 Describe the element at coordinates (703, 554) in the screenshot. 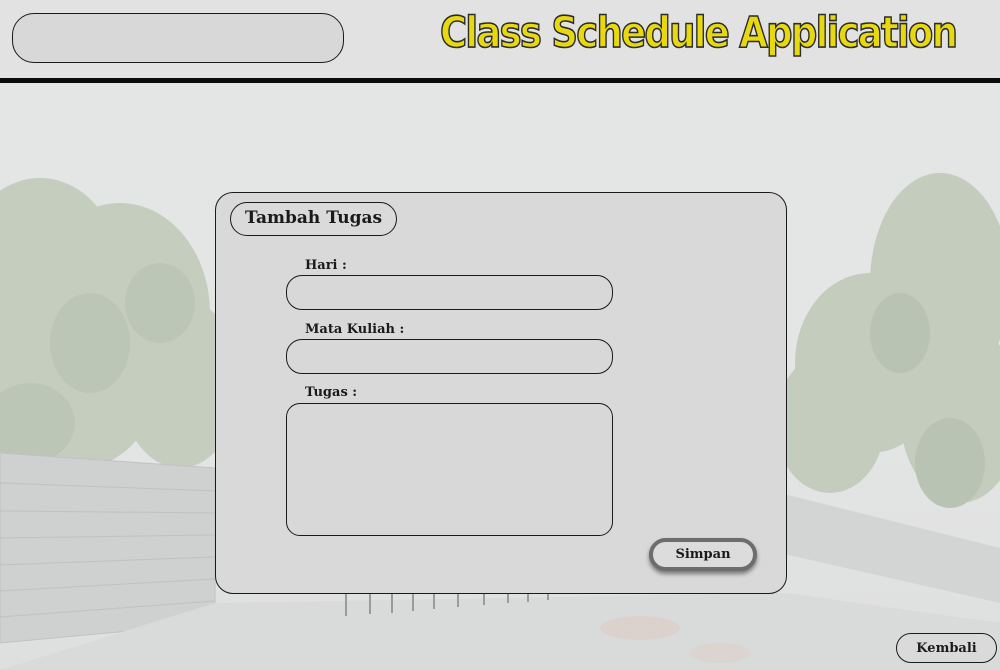

I see `save-button: Simpan` at that location.